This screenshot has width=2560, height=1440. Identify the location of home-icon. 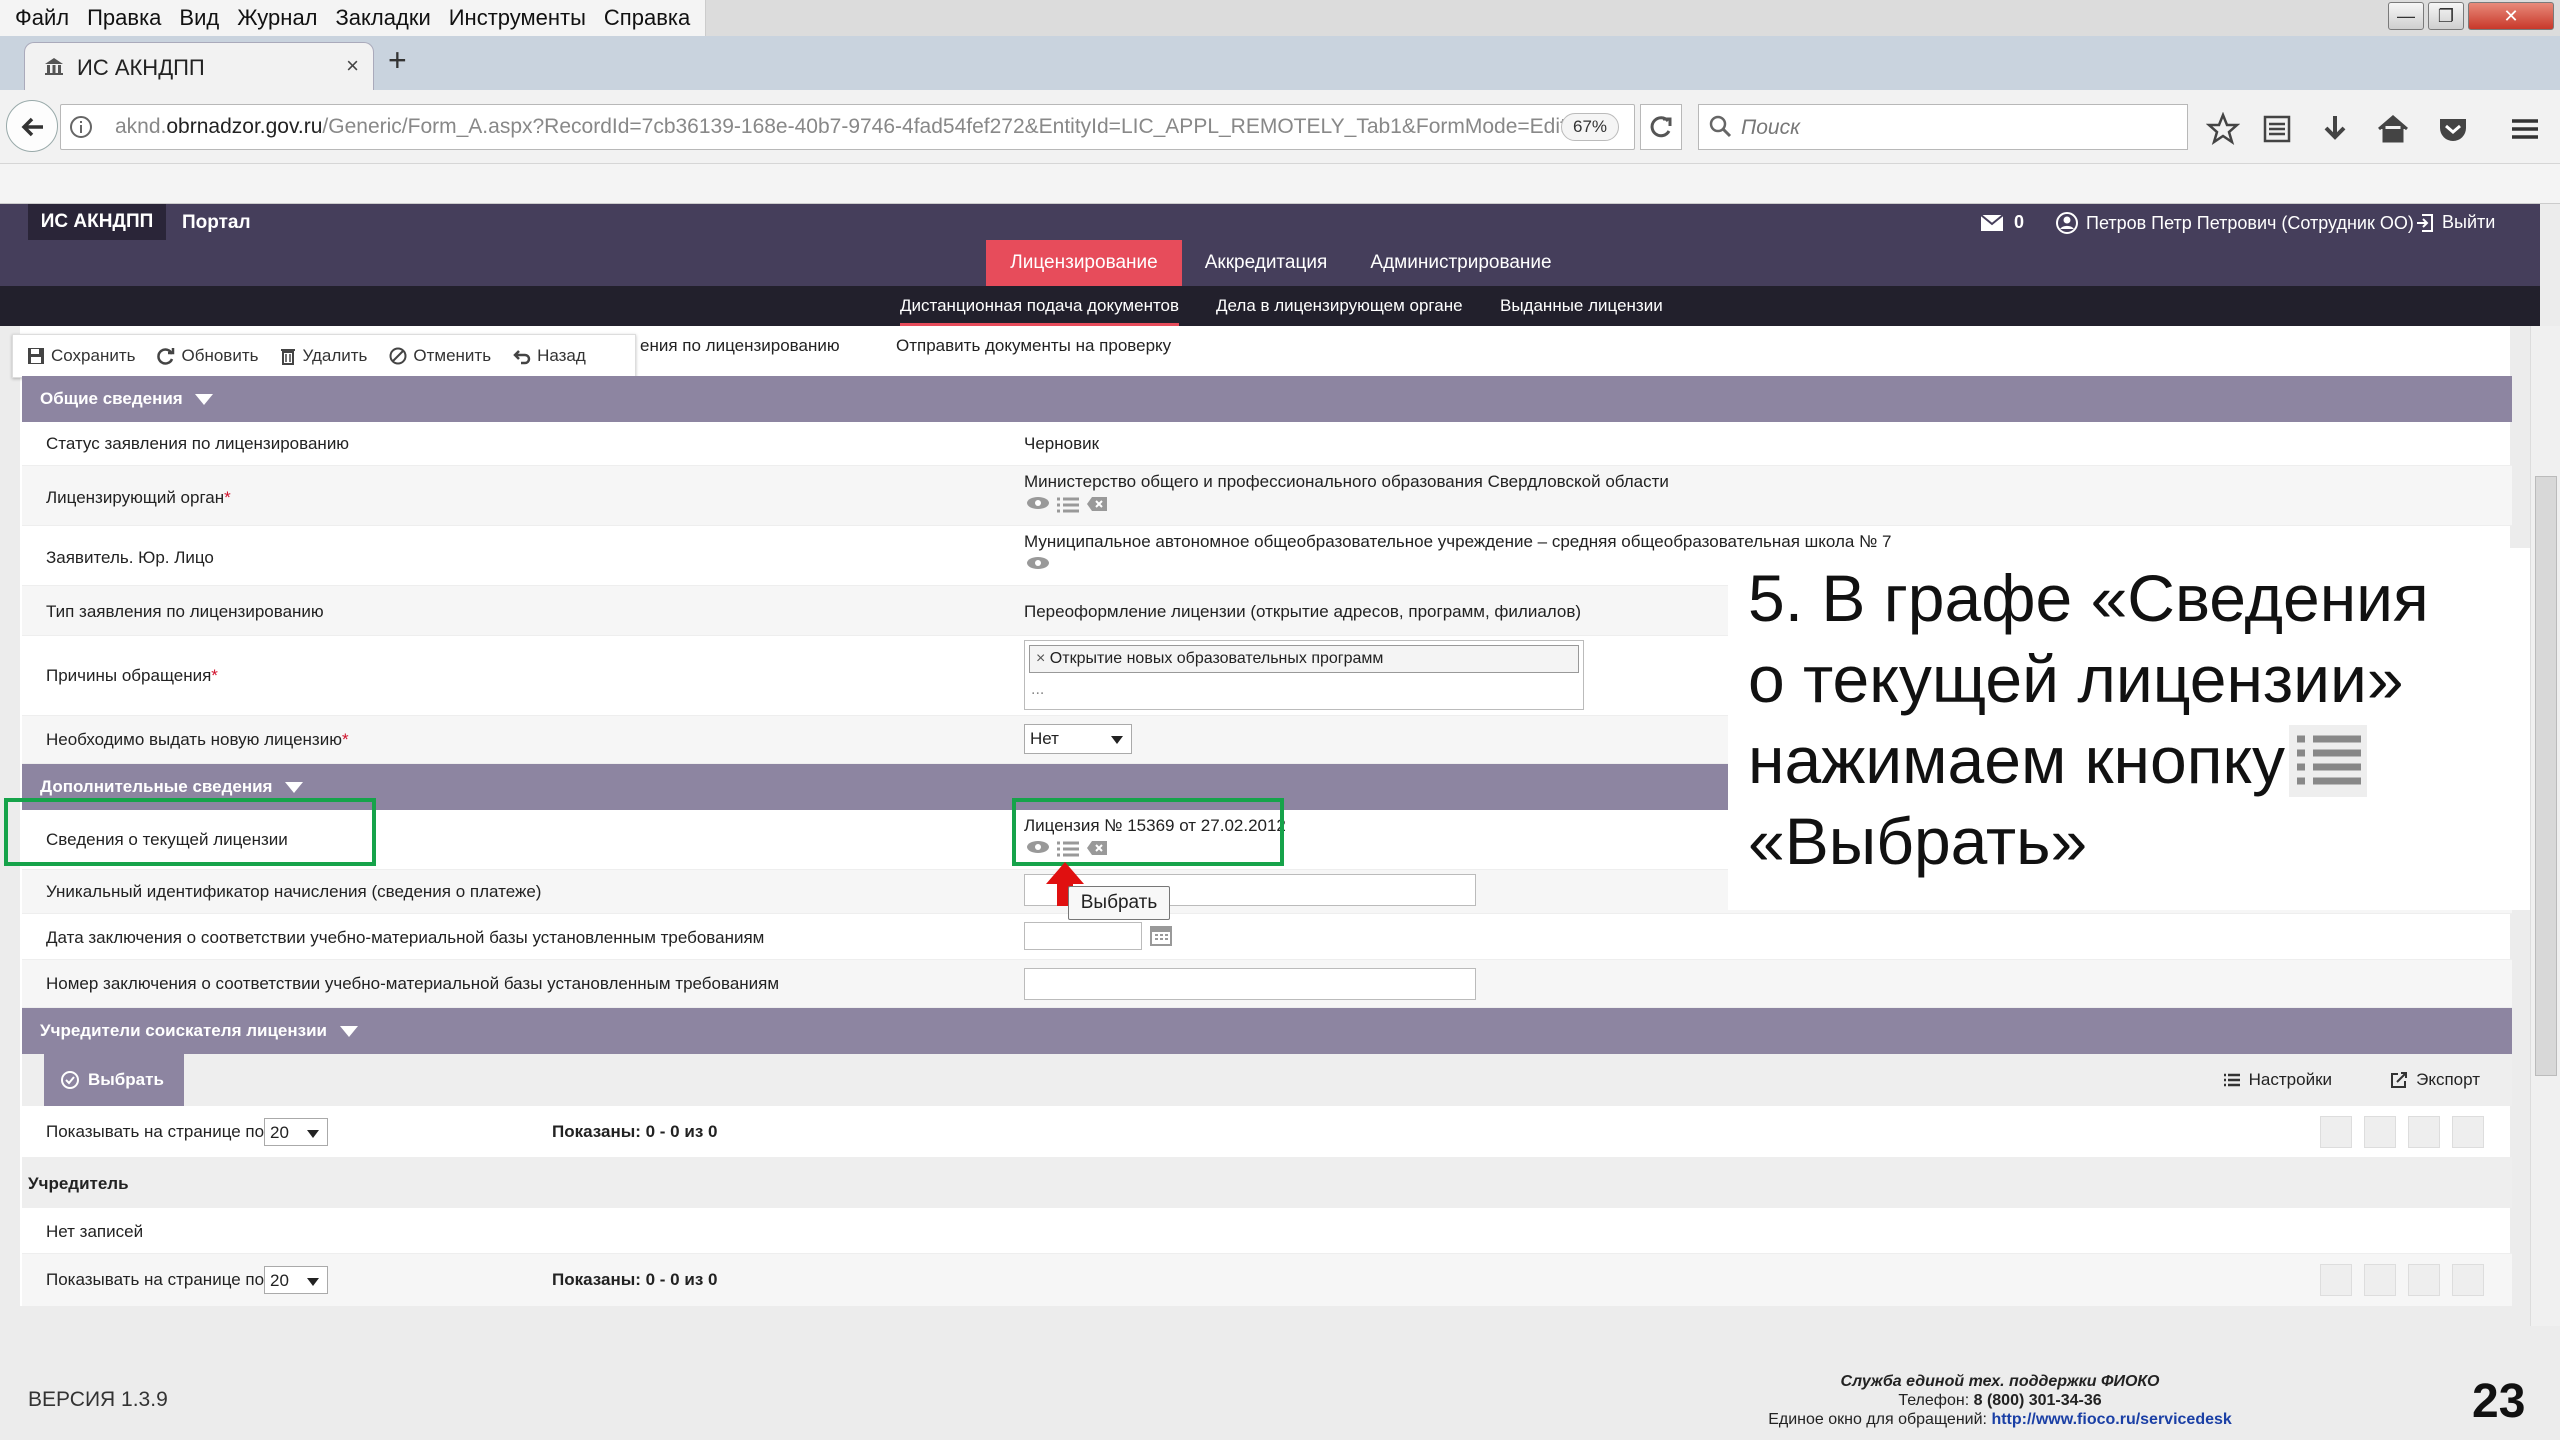
(2393, 129).